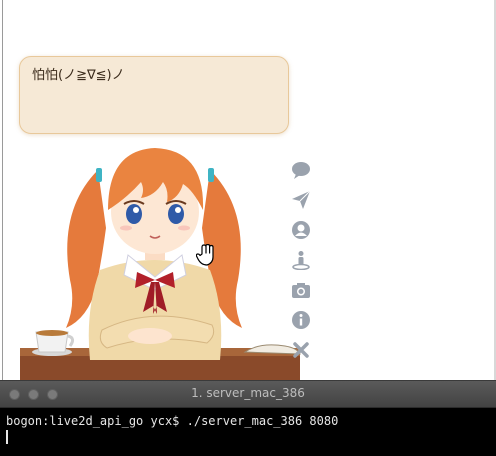  Describe the element at coordinates (78, 75) in the screenshot. I see `speech-bubble-text: 怕怕(ノ≧∇≦)ノ` at that location.